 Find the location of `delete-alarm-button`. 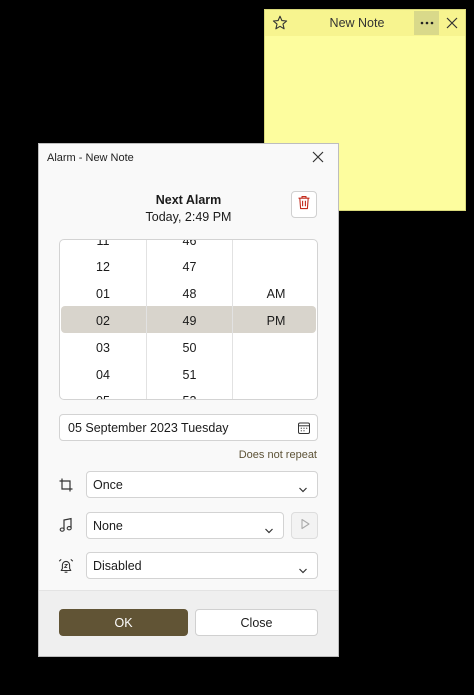

delete-alarm-button is located at coordinates (304, 204).